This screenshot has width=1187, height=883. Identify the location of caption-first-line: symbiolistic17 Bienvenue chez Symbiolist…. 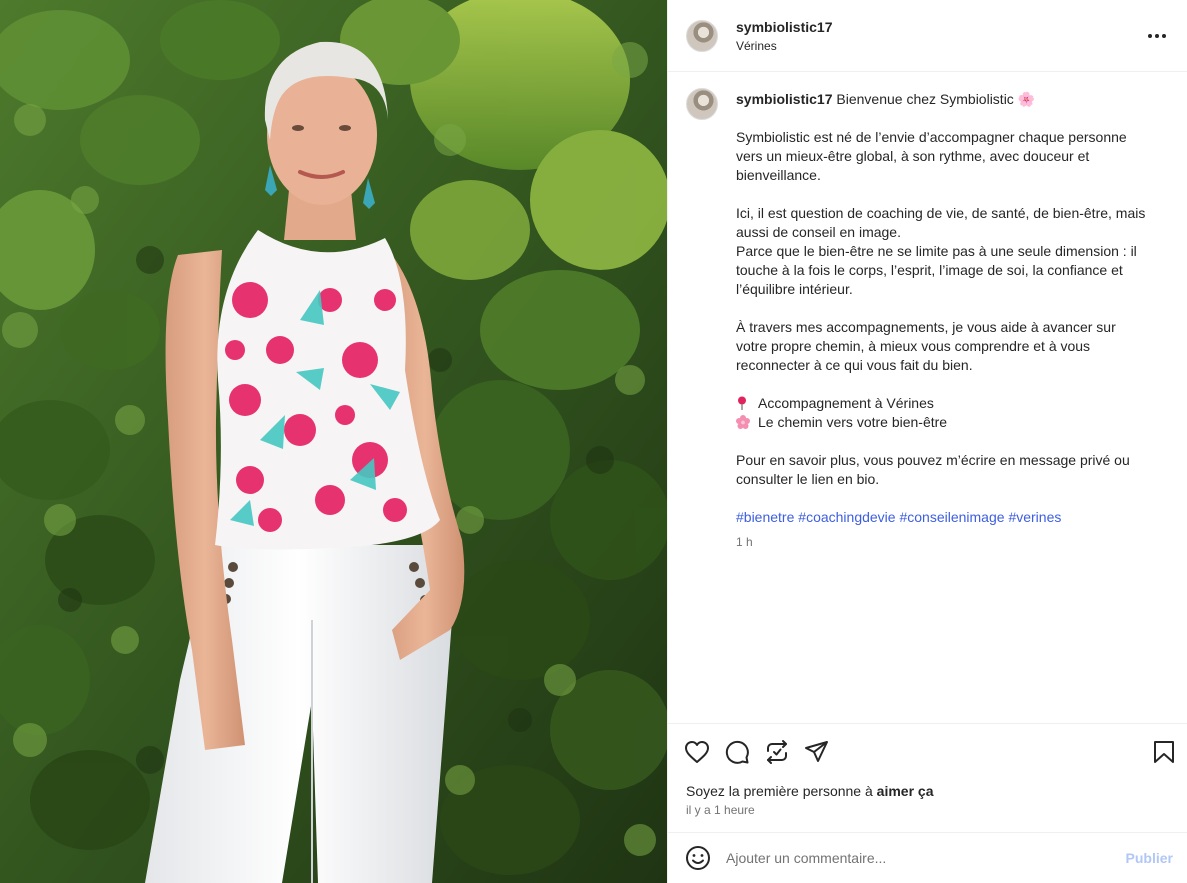
(941, 99).